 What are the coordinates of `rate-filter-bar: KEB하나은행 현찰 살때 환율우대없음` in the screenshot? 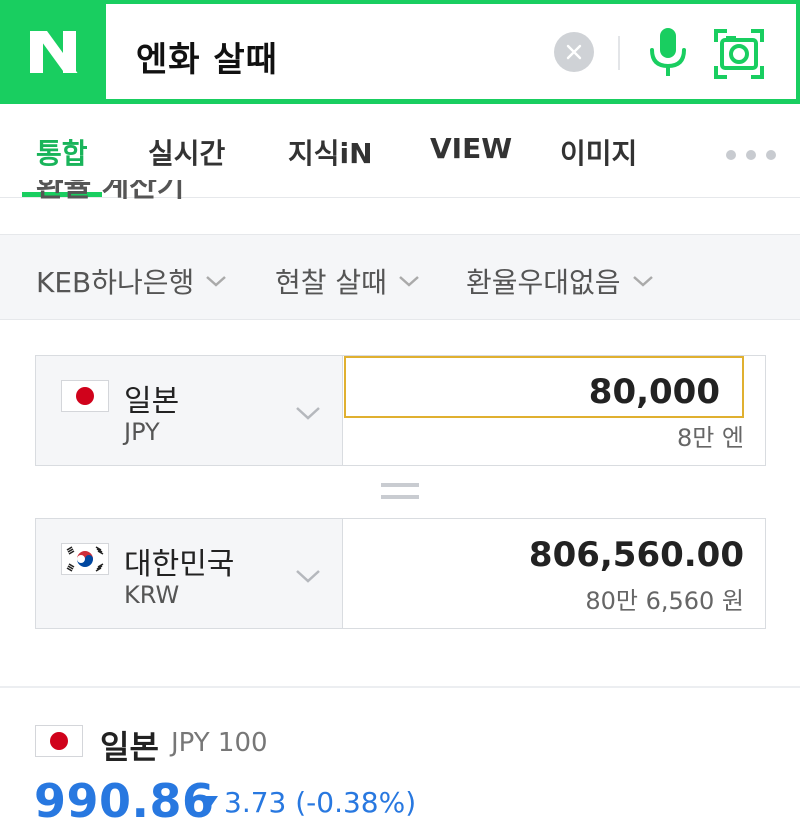 It's located at (400, 277).